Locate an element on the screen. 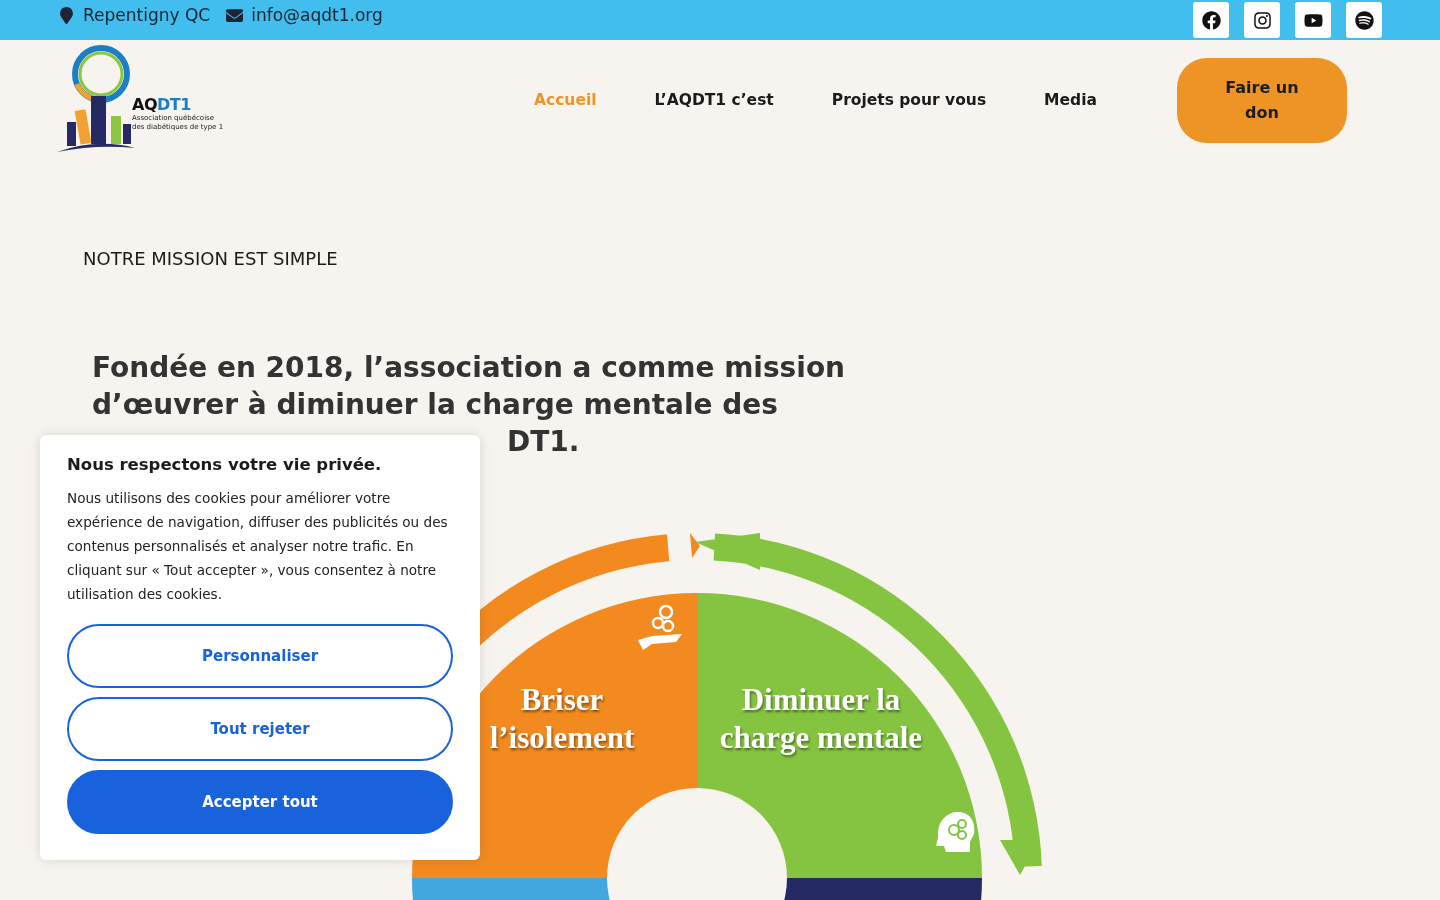  mission-heading: DT1. is located at coordinates (544, 442).